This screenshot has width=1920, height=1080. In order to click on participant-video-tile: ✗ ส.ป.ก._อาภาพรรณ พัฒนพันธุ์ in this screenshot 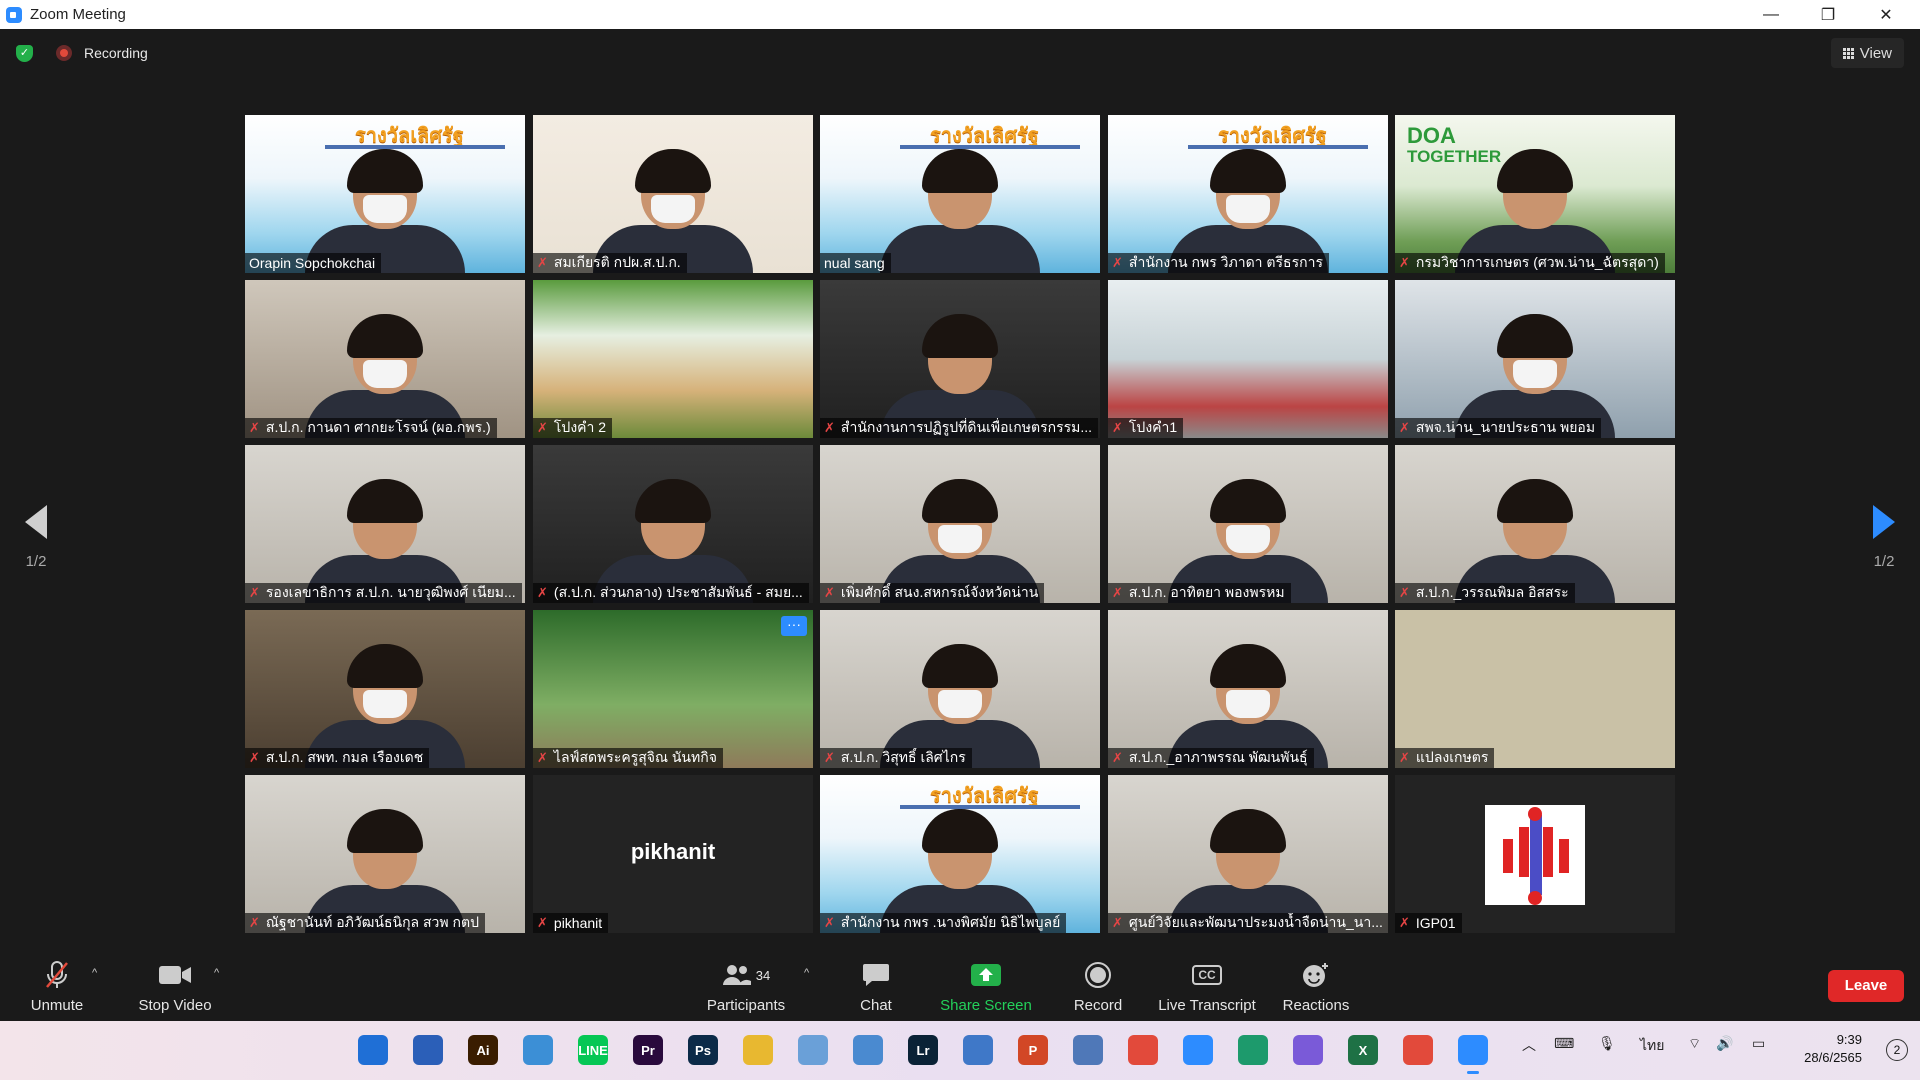, I will do `click(1248, 689)`.